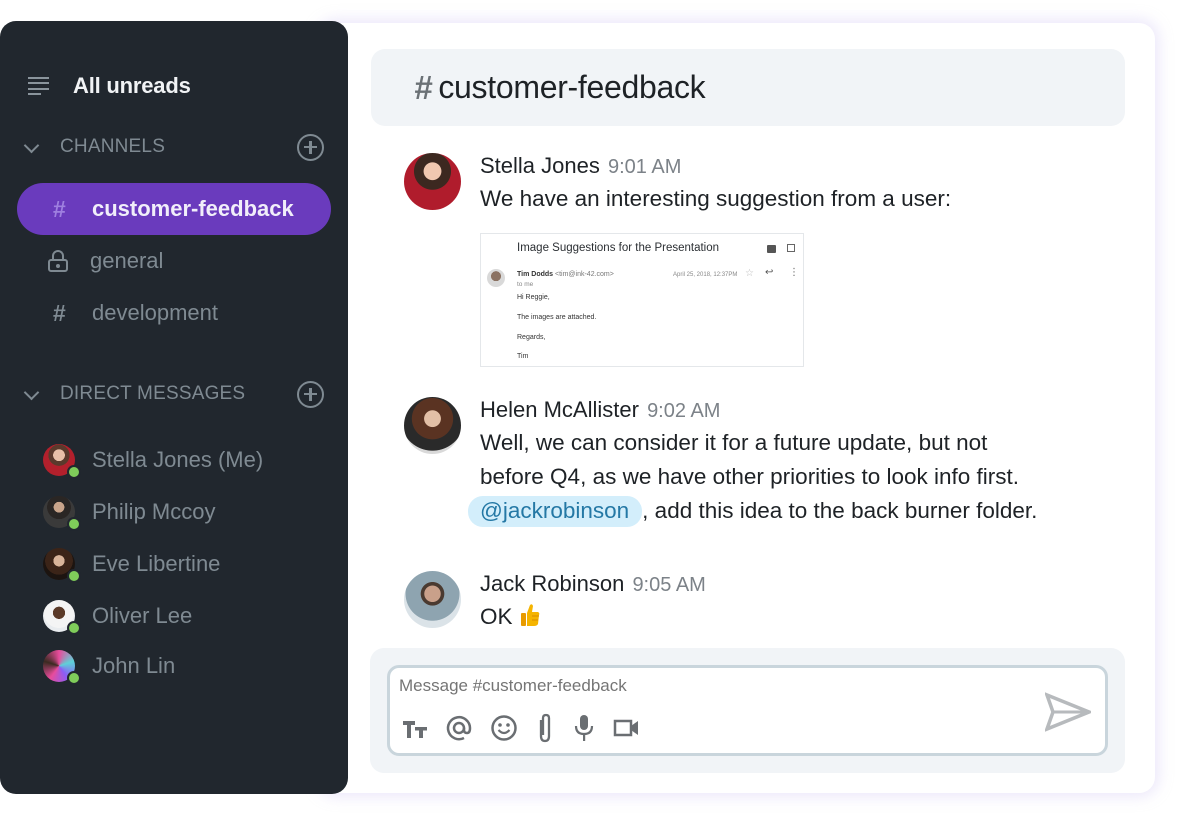  What do you see at coordinates (39, 86) in the screenshot?
I see `list-icon` at bounding box center [39, 86].